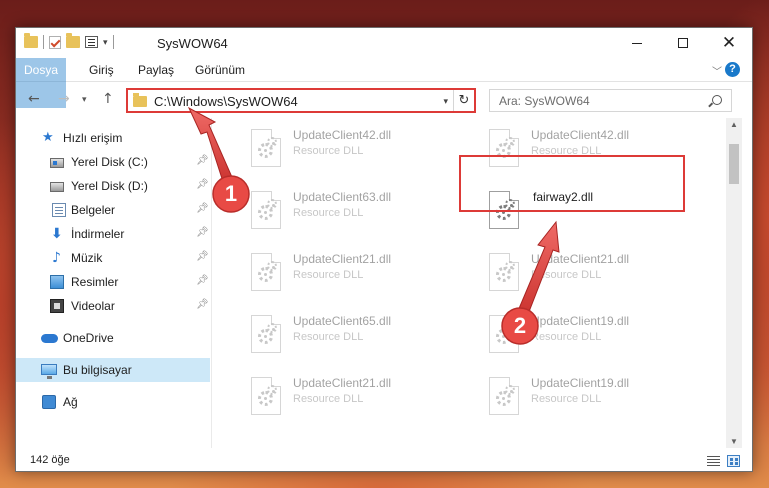  I want to click on sidebar-item-this-pc: Bu bilgisayar, so click(113, 370).